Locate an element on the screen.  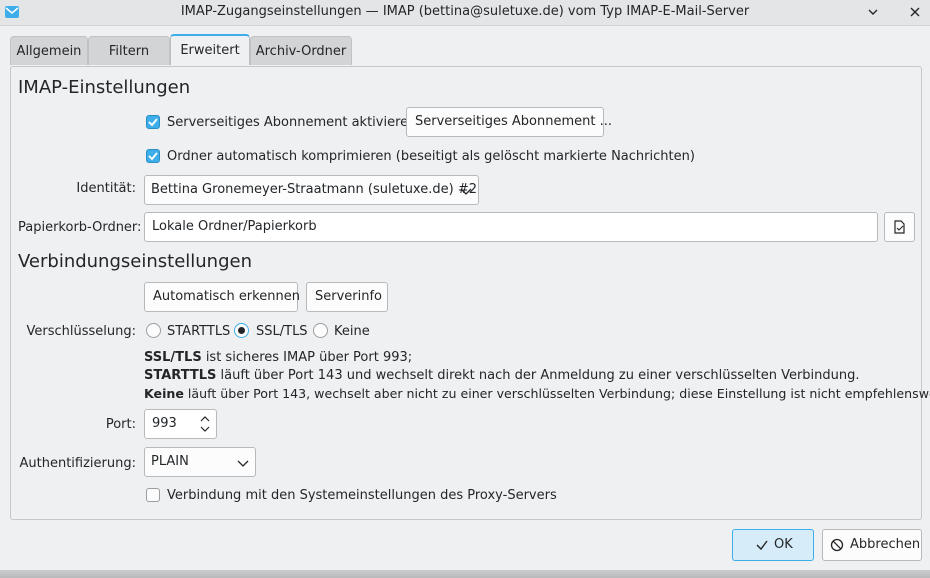
minimize-button is located at coordinates (873, 12).